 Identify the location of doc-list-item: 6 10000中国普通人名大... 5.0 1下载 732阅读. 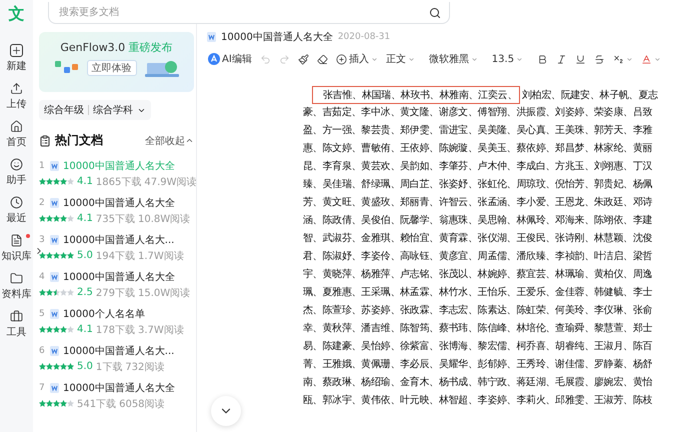
(116, 358).